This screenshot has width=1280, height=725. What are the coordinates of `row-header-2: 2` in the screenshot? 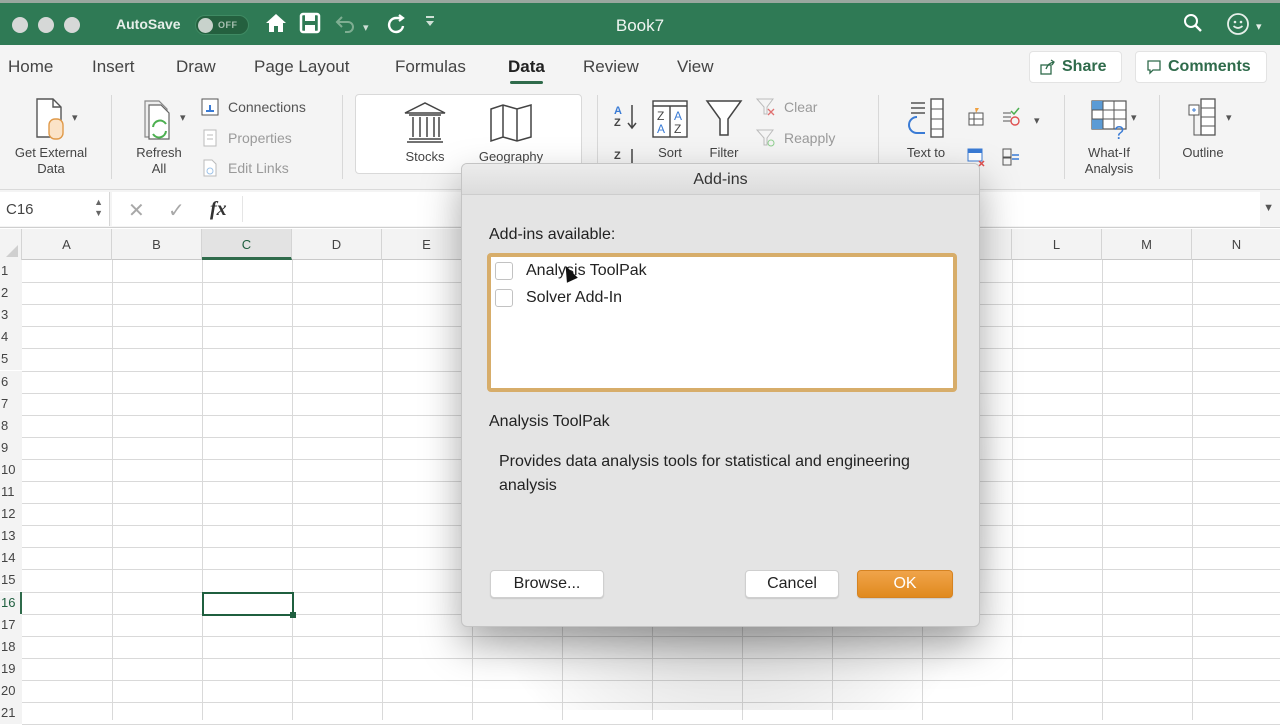 It's located at (11, 293).